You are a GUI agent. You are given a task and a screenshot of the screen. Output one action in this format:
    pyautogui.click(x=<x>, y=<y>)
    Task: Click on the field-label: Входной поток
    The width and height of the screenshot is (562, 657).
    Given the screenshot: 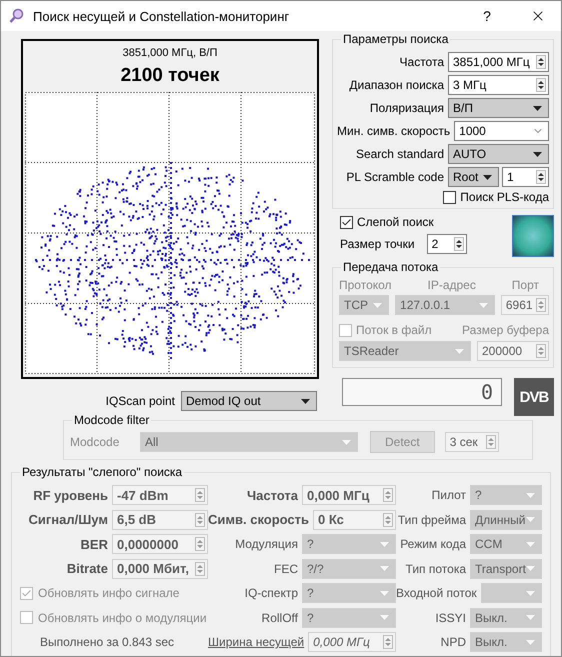 What is the action you would take?
    pyautogui.click(x=436, y=593)
    